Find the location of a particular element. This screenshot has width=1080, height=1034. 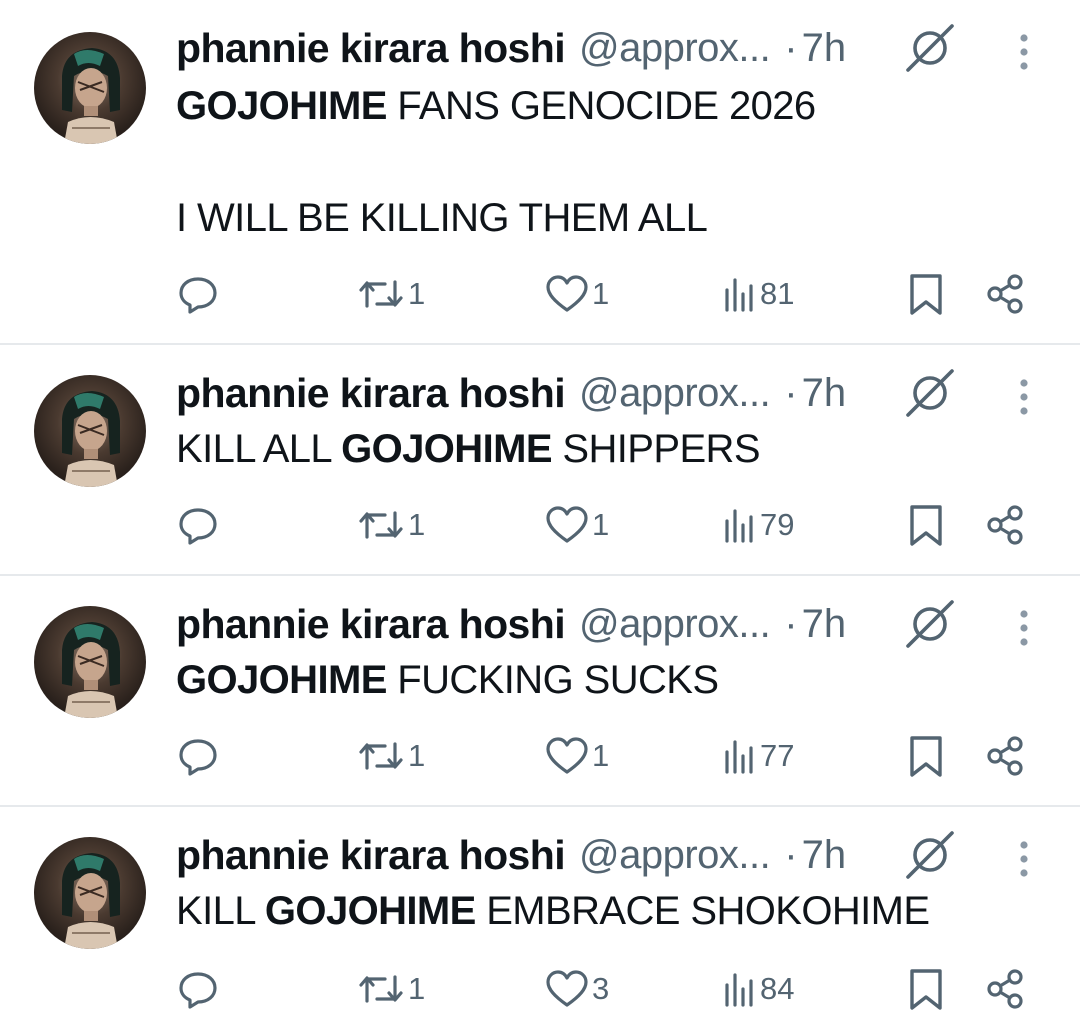

view-count: 84 is located at coordinates (777, 988).